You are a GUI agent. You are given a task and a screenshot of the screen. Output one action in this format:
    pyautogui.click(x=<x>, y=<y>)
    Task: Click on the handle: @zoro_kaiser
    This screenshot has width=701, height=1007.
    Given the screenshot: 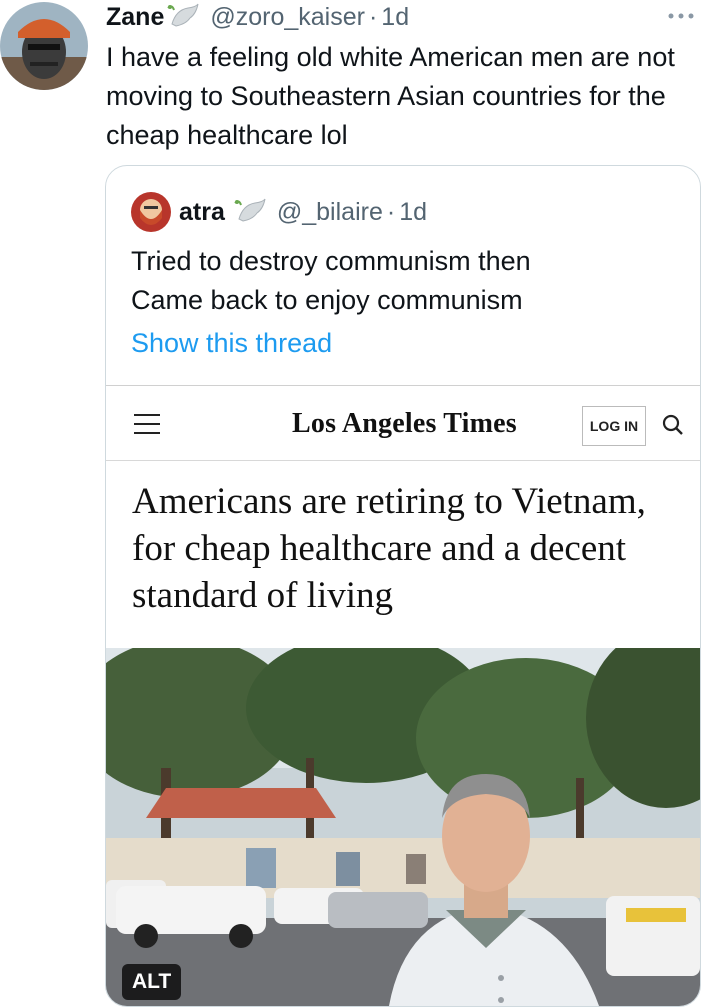 What is the action you would take?
    pyautogui.click(x=287, y=17)
    